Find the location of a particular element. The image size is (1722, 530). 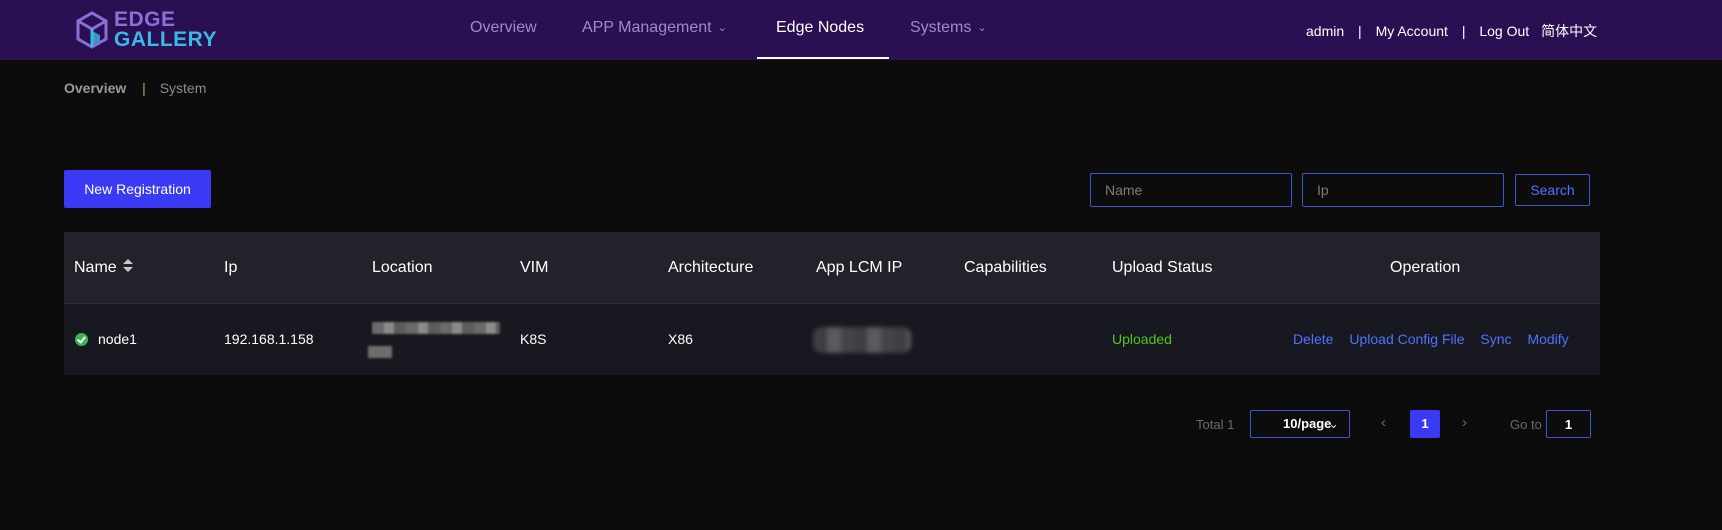

goto-page-input is located at coordinates (1568, 424).